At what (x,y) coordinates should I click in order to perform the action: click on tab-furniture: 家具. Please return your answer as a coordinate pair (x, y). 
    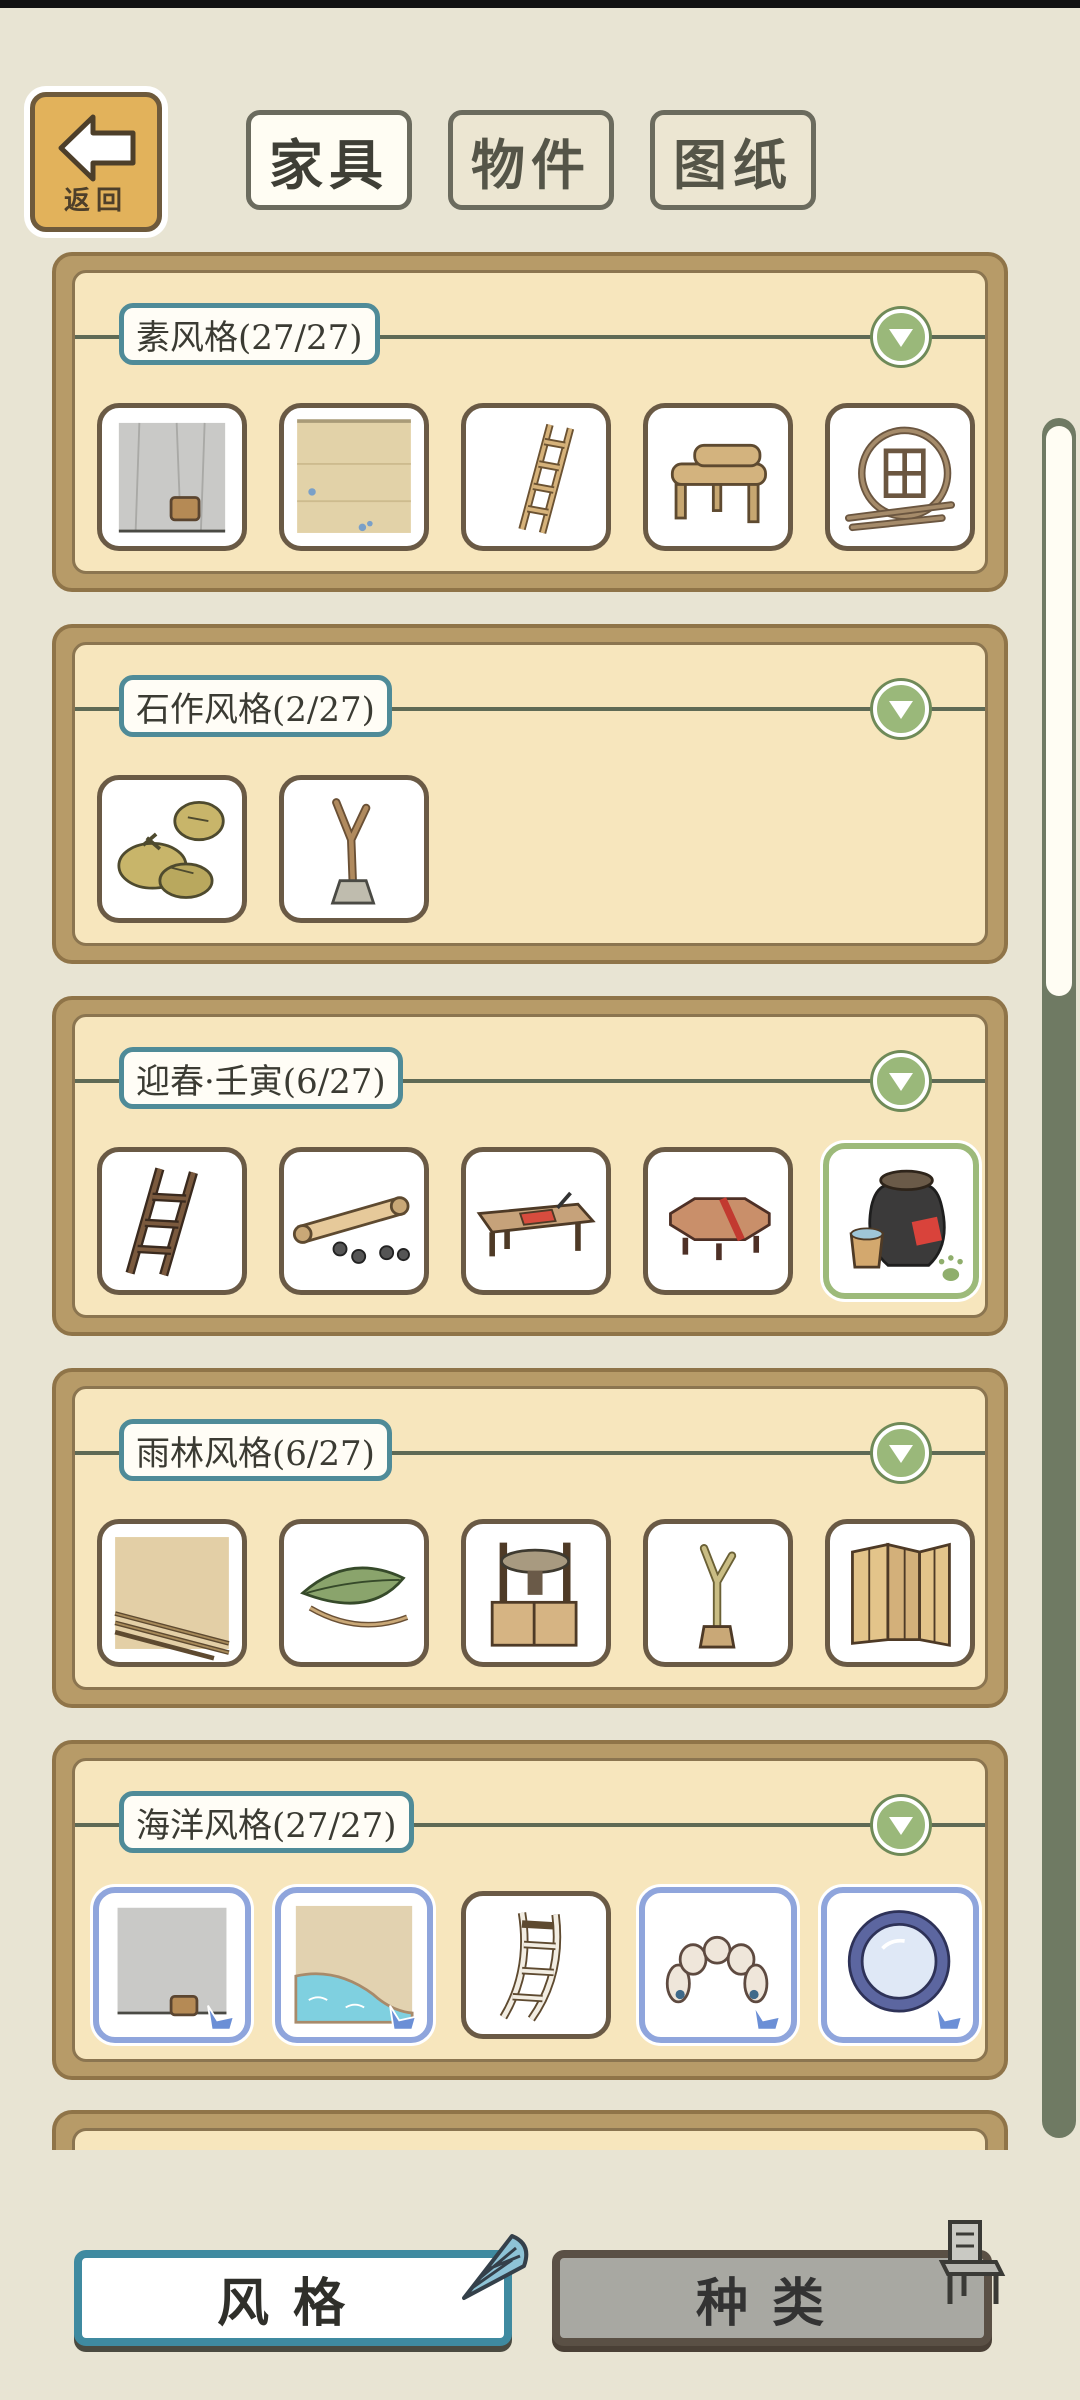
    Looking at the image, I should click on (329, 160).